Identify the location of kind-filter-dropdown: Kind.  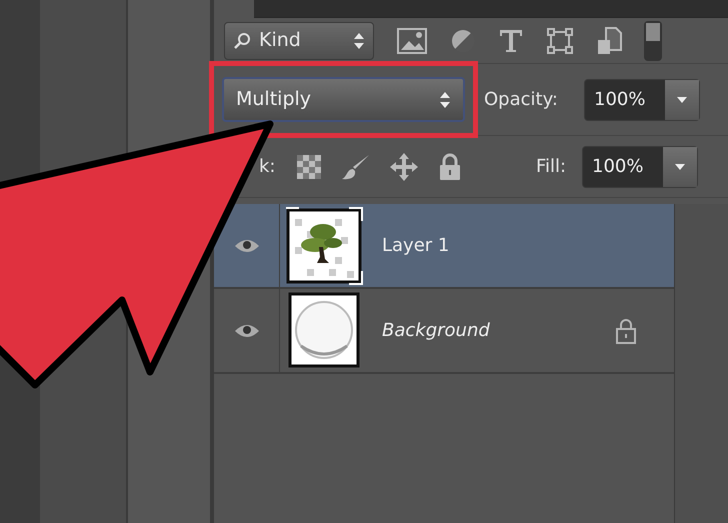
(299, 41).